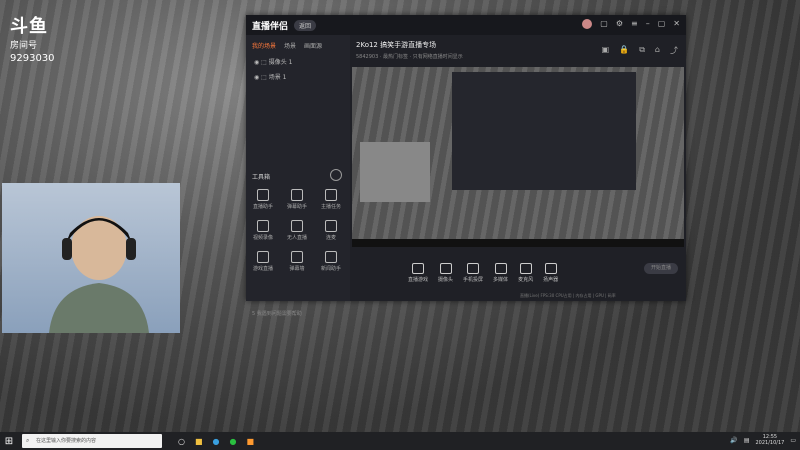  Describe the element at coordinates (674, 50) in the screenshot. I see `share-icon: ⤴` at that location.